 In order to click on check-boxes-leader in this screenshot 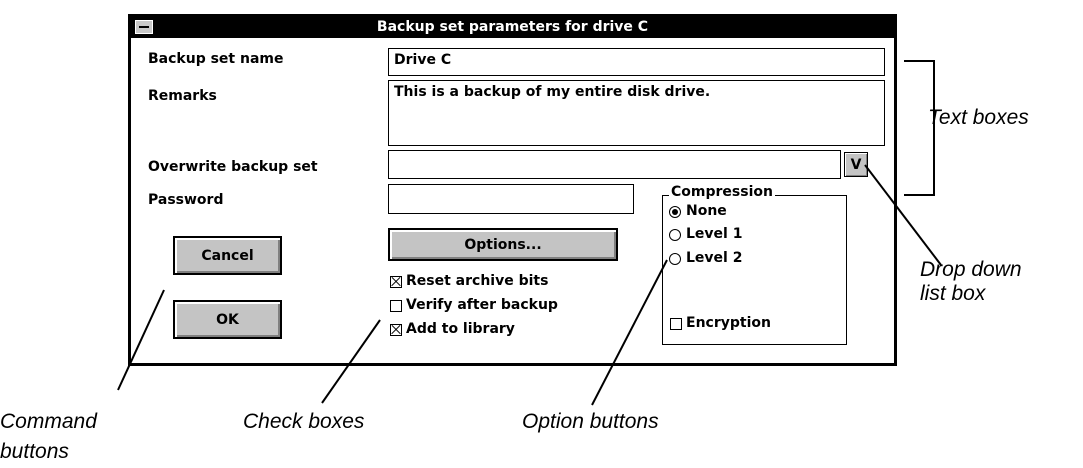, I will do `click(351, 361)`.